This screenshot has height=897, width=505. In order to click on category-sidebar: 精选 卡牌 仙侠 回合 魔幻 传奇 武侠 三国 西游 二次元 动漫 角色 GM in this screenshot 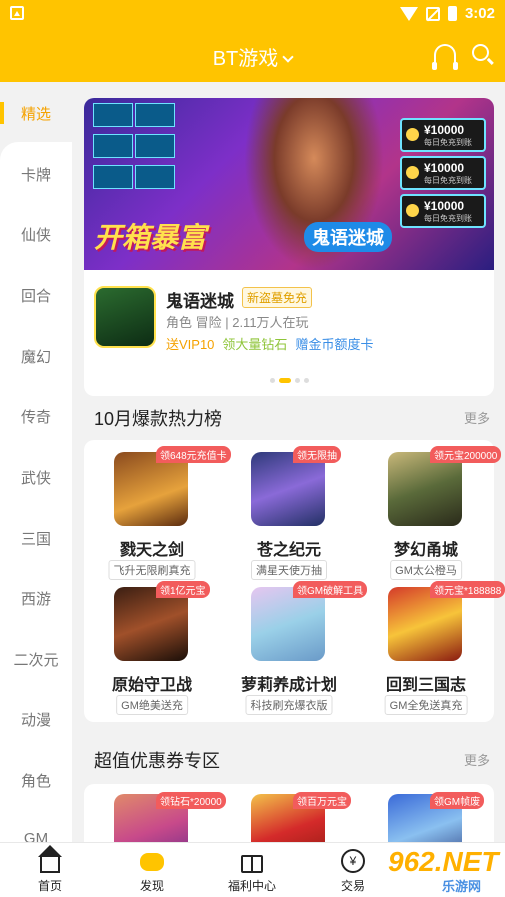, I will do `click(36, 464)`.